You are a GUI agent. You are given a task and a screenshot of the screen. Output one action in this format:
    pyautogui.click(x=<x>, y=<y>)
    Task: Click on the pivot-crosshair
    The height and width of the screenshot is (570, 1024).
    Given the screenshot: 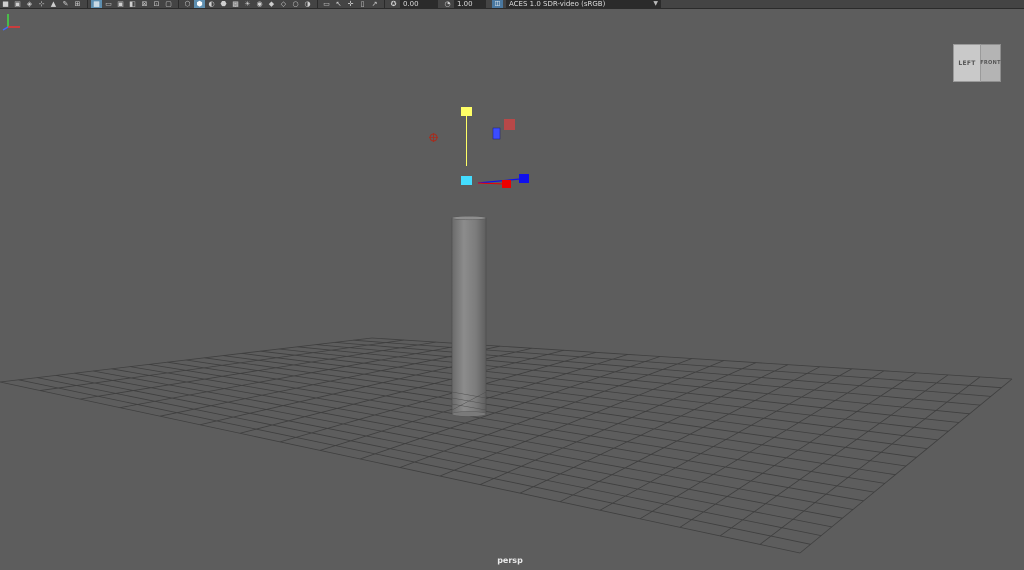 What is the action you would take?
    pyautogui.click(x=433, y=137)
    